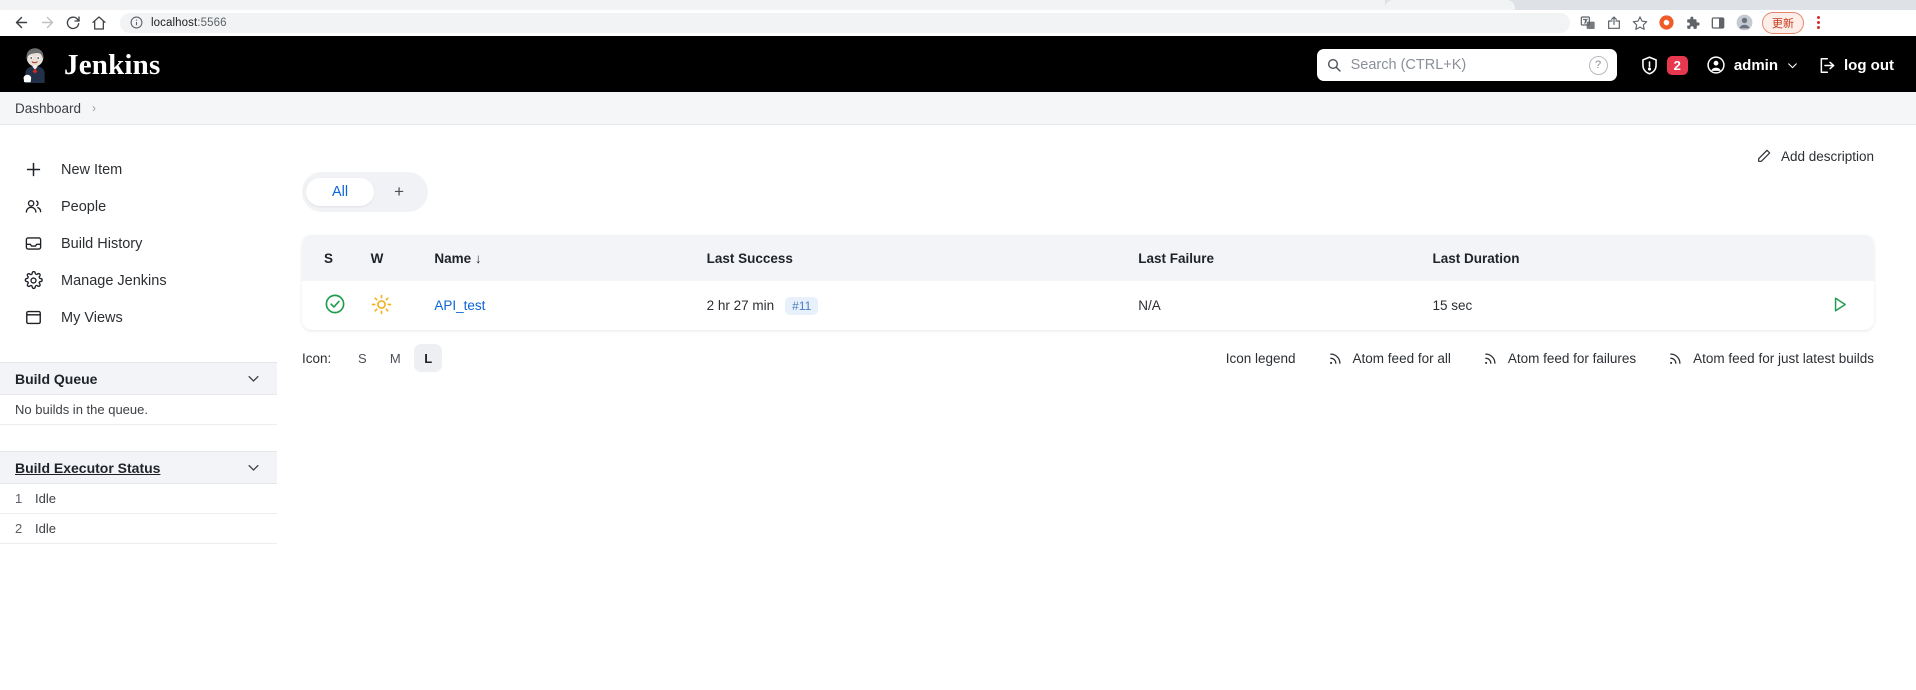 This screenshot has width=1916, height=690. I want to click on search-placeholder: Search (CTRL+K), so click(1408, 65).